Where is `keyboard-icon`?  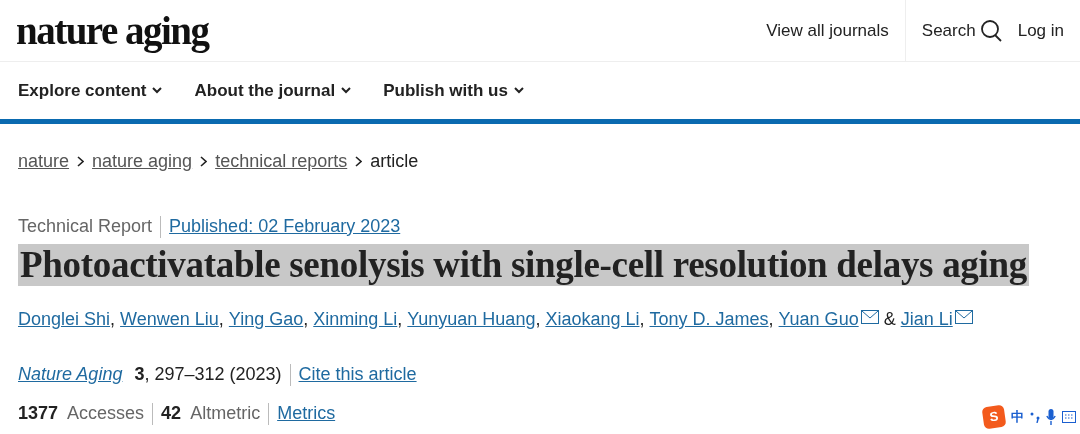
keyboard-icon is located at coordinates (1069, 417).